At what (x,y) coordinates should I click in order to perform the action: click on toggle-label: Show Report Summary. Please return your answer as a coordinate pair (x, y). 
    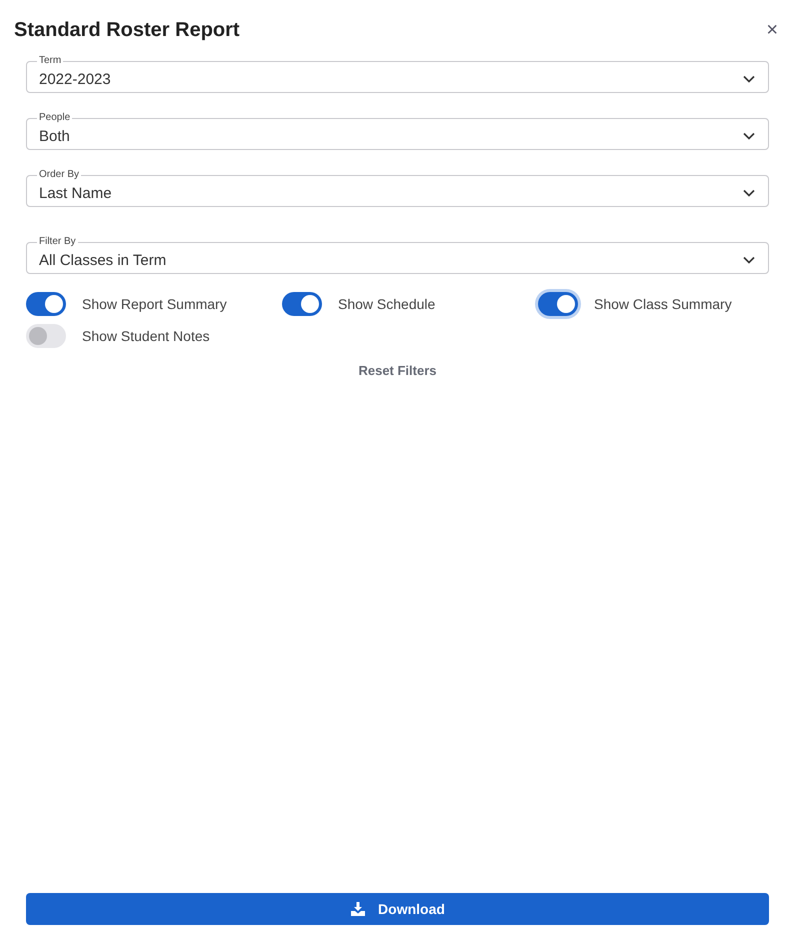
    Looking at the image, I should click on (154, 304).